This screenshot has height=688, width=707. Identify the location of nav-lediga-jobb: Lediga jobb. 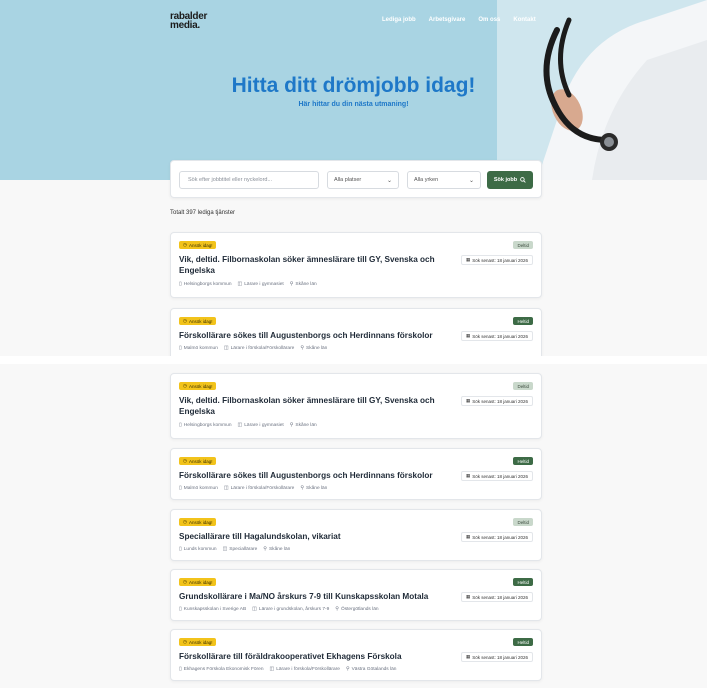
(399, 20).